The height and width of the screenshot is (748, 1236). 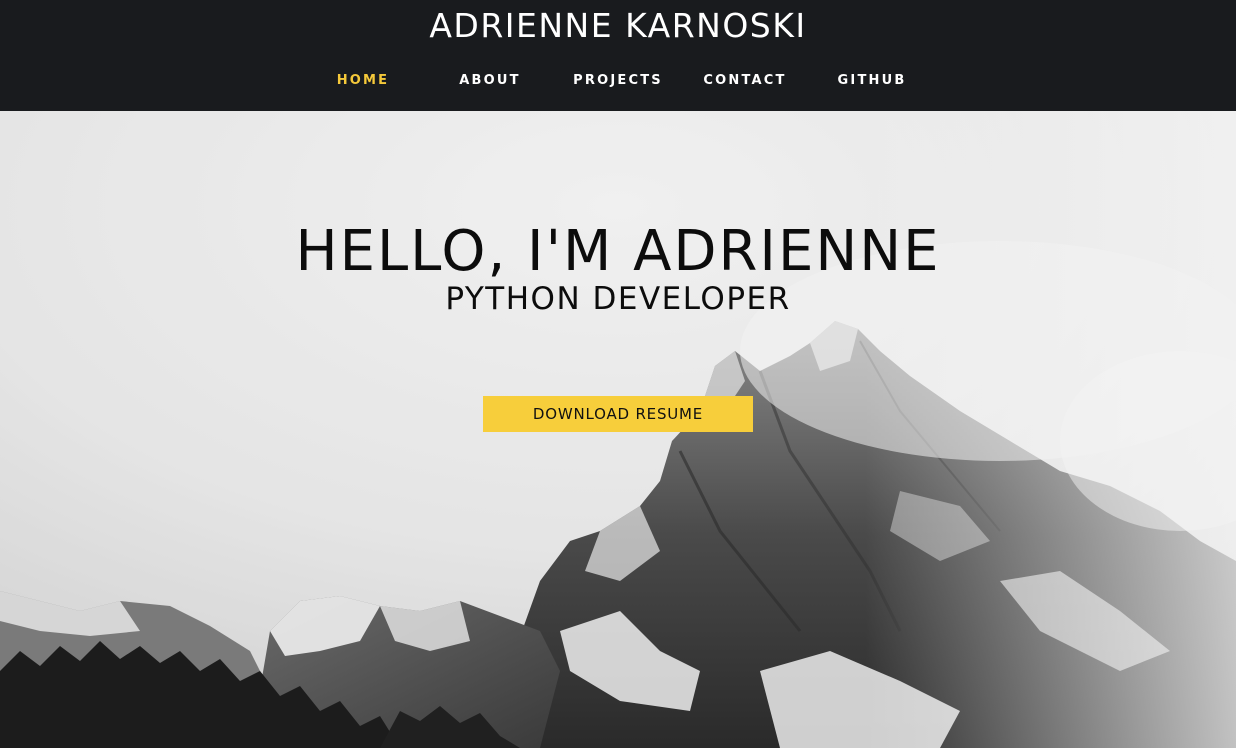 What do you see at coordinates (490, 80) in the screenshot?
I see `nav-about: ABOUT` at bounding box center [490, 80].